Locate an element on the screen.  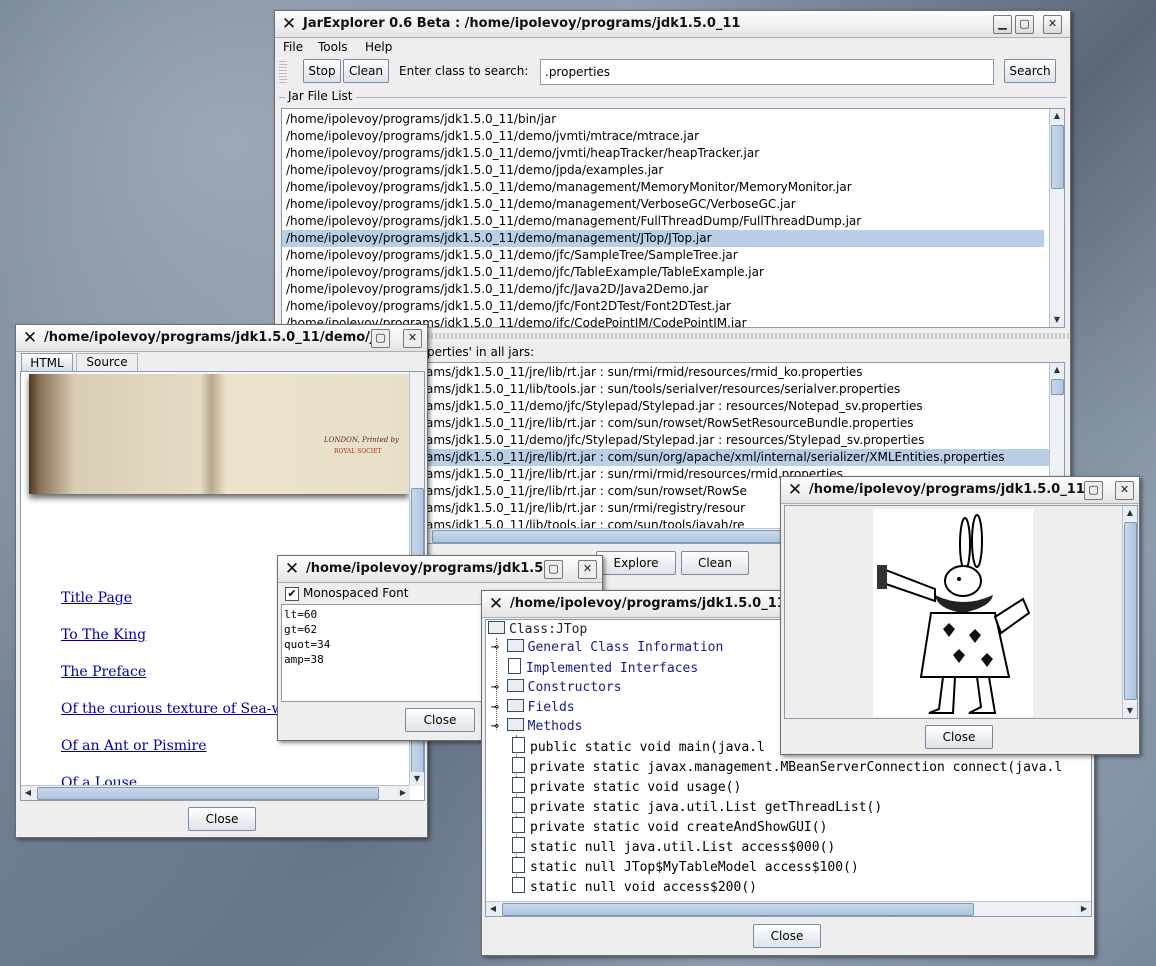
class-tree-hscrollbar: ◀ ▶ is located at coordinates (788, 908).